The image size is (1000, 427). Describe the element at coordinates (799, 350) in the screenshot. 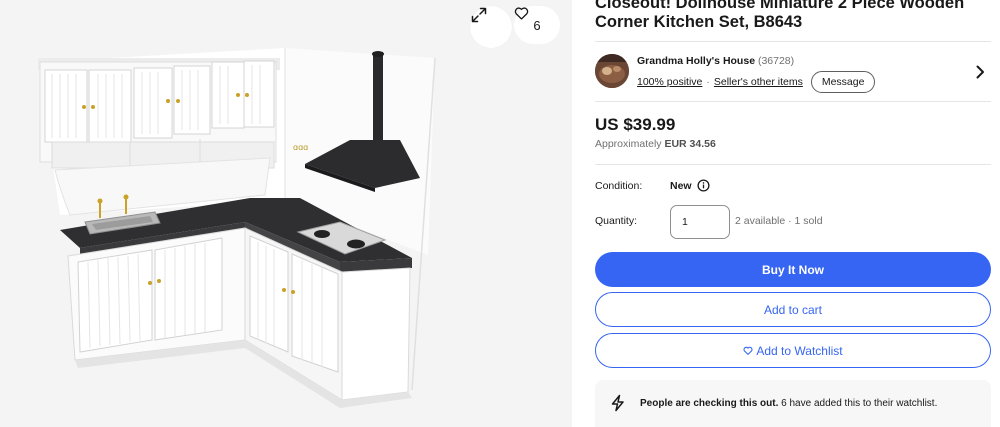

I see `add-to-watchlist-label: Add to Watchlist` at that location.